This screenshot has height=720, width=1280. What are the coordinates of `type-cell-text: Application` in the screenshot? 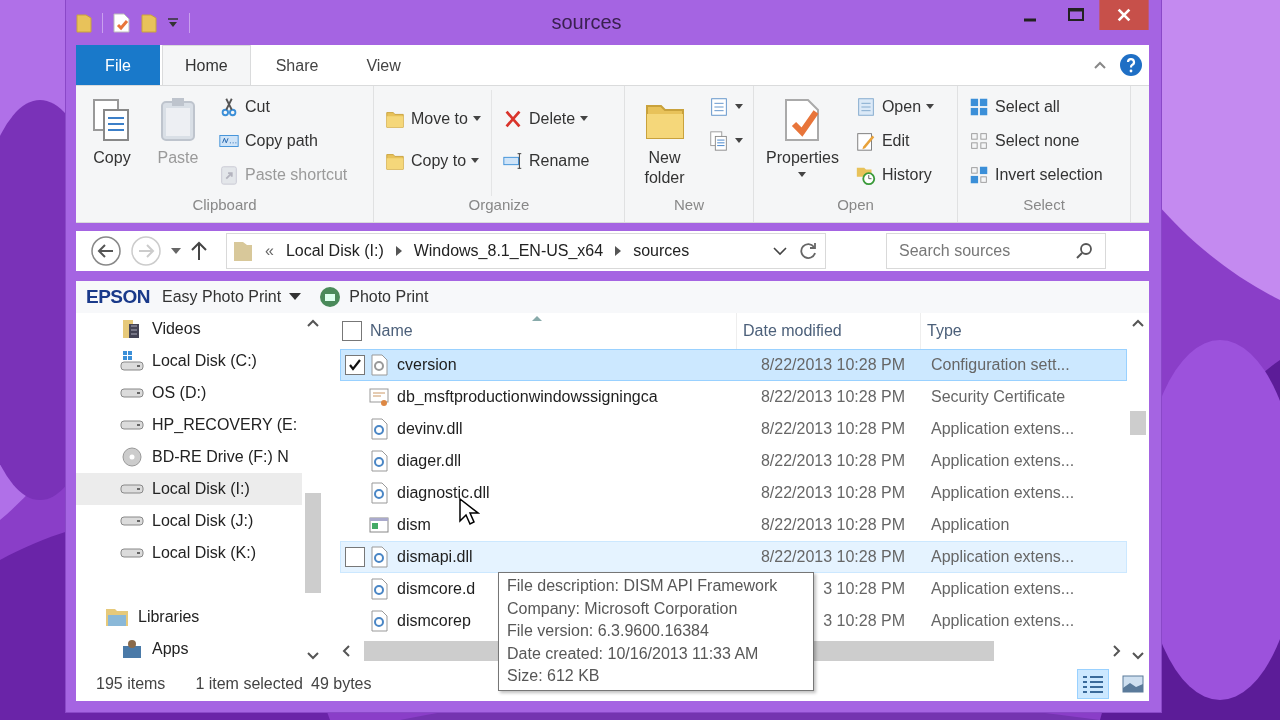 It's located at (970, 525).